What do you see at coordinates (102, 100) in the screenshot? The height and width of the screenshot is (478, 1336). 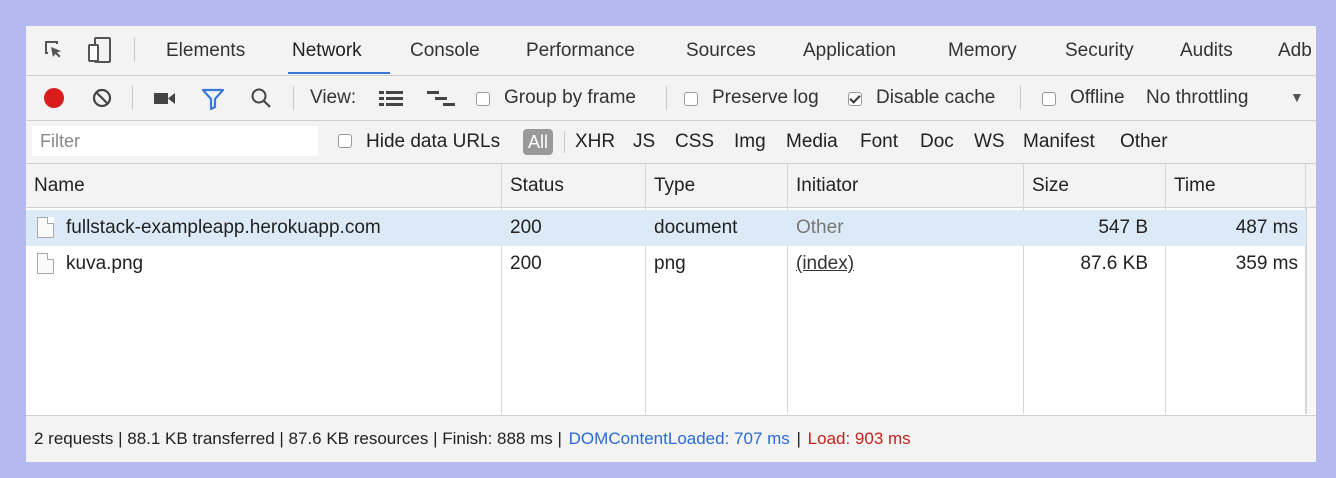 I see `clear-icon` at bounding box center [102, 100].